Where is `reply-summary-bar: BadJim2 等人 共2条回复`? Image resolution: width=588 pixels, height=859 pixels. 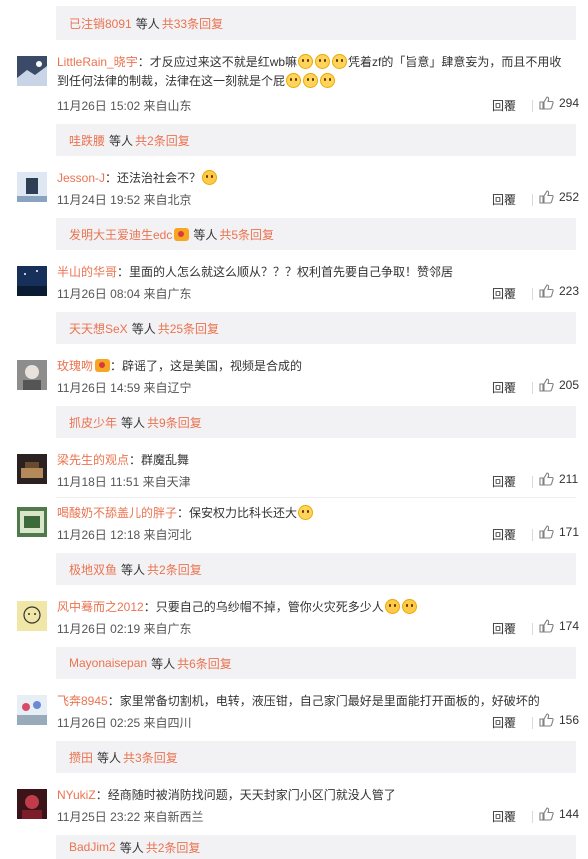
reply-summary-bar: BadJim2 等人 共2条回复 is located at coordinates (316, 847).